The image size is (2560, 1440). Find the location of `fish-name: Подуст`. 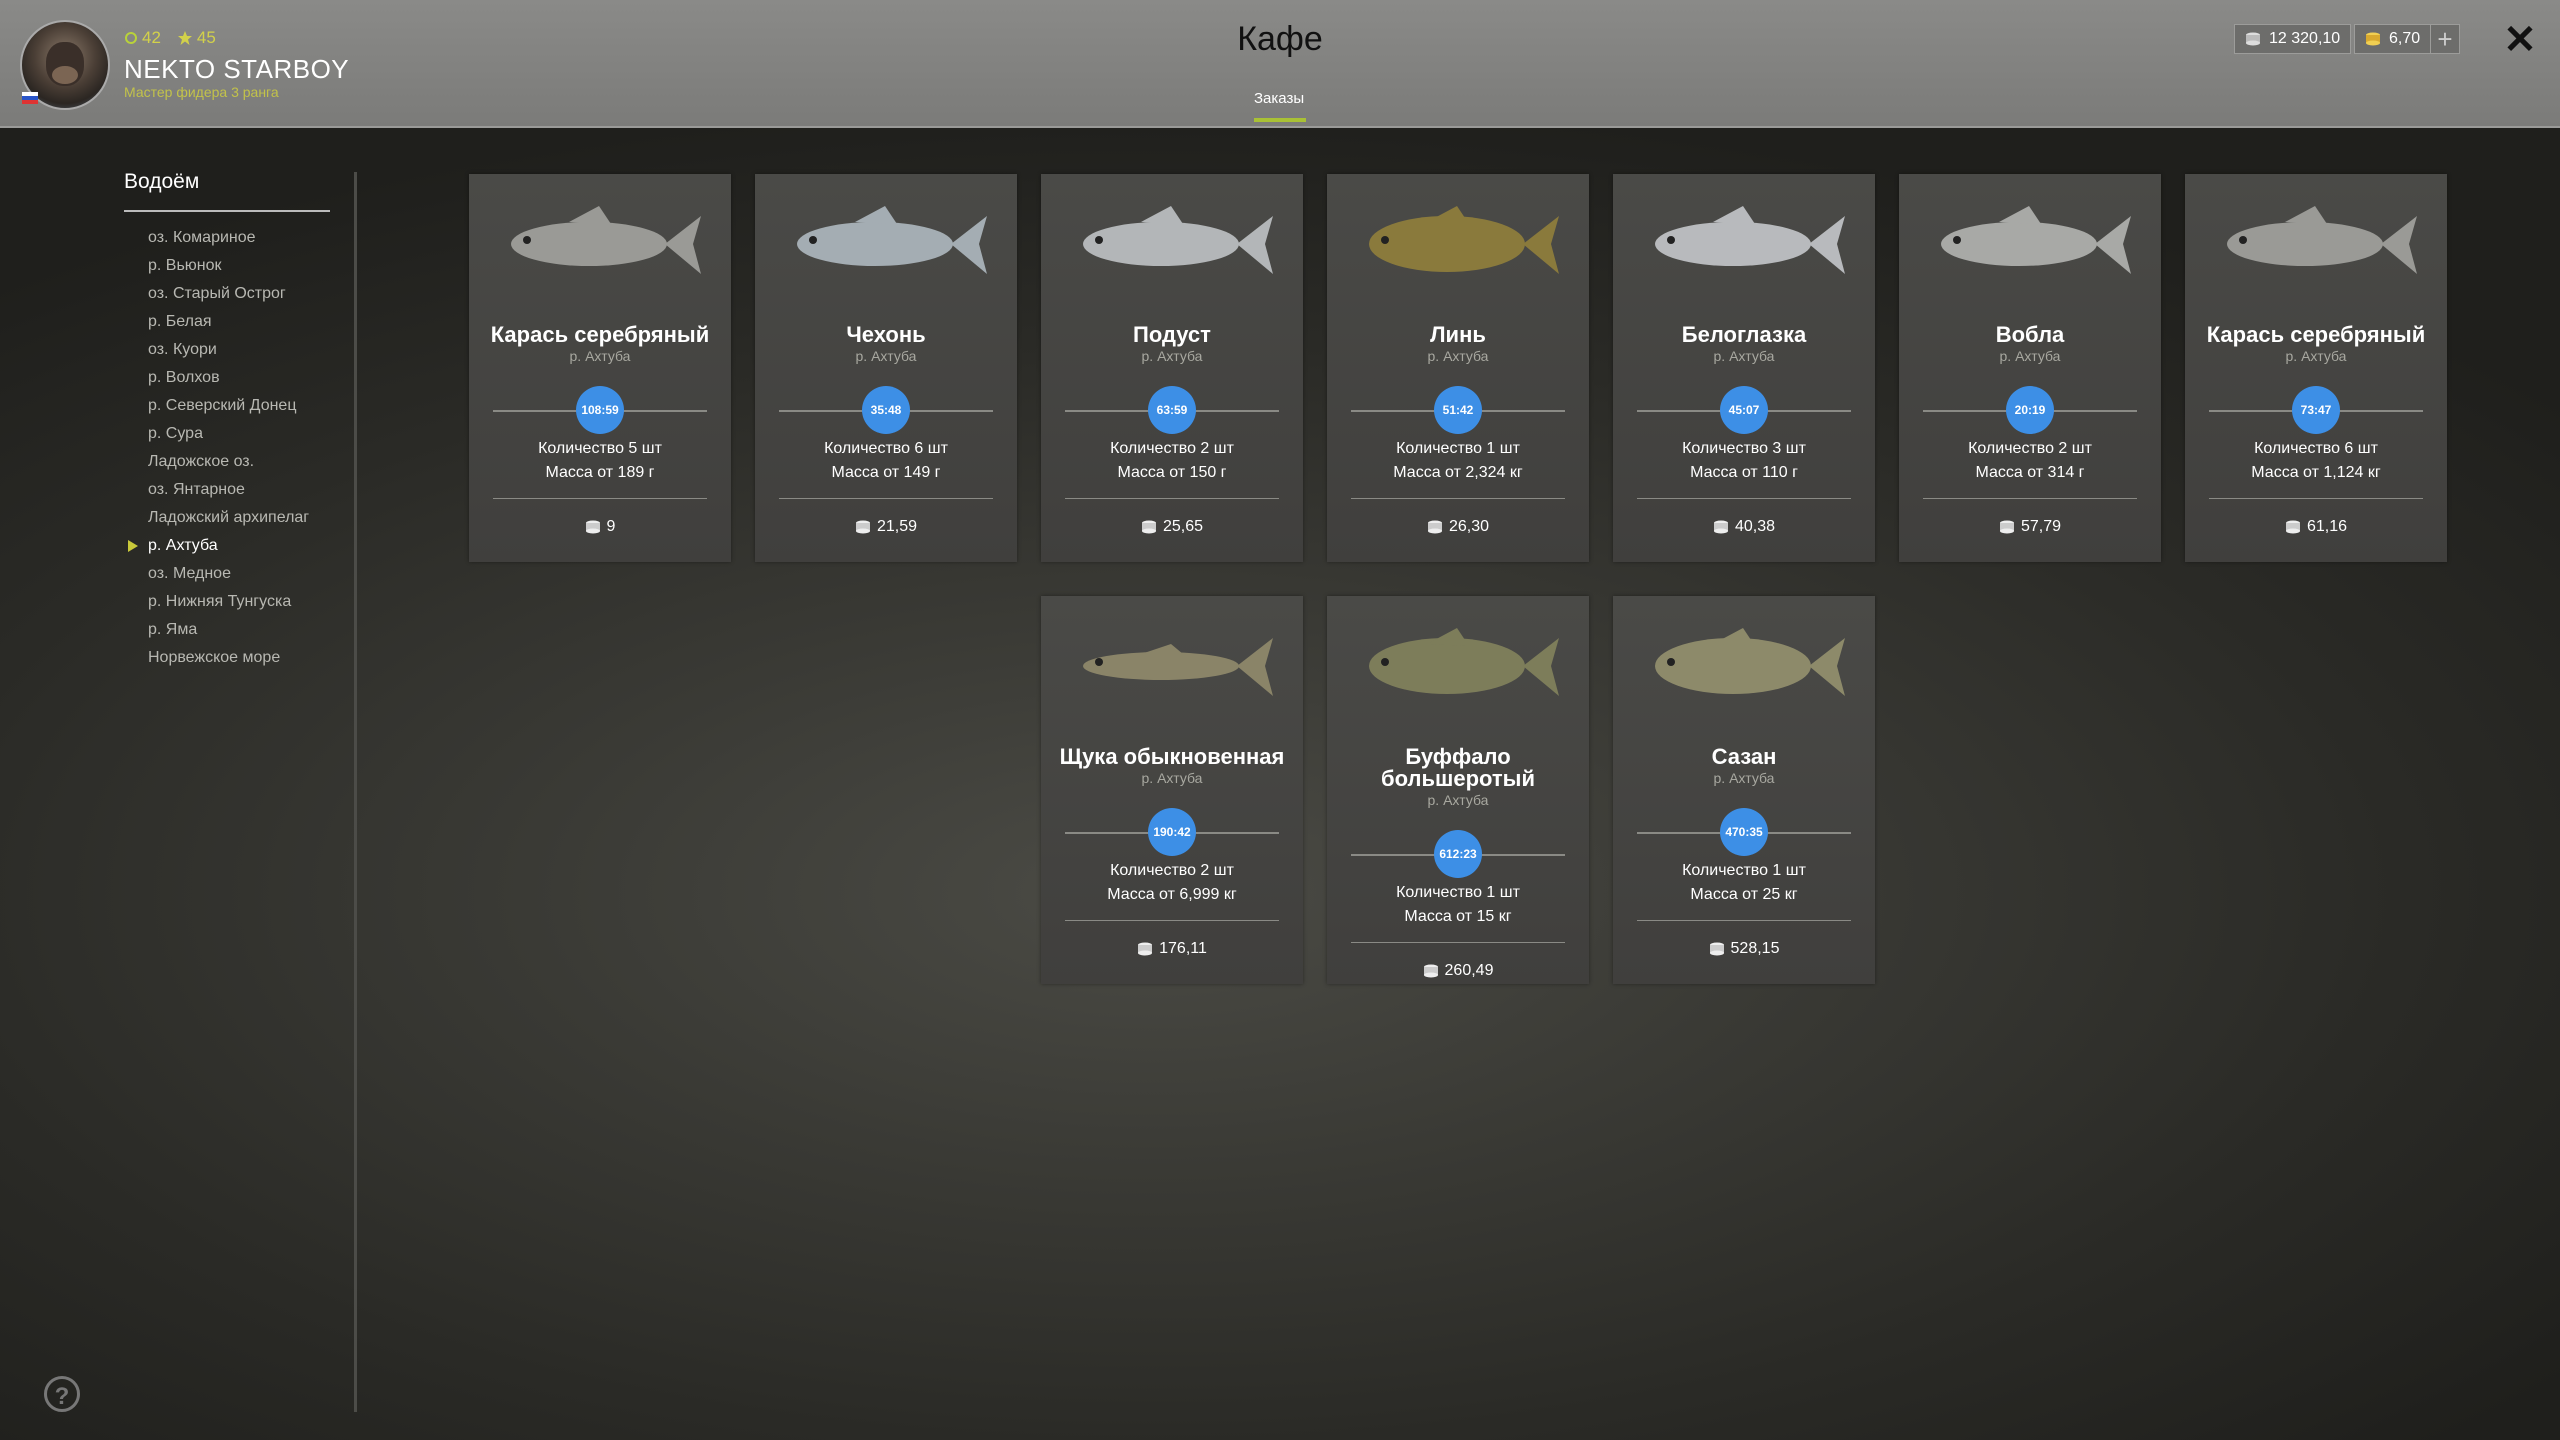

fish-name: Подуст is located at coordinates (1172, 334).